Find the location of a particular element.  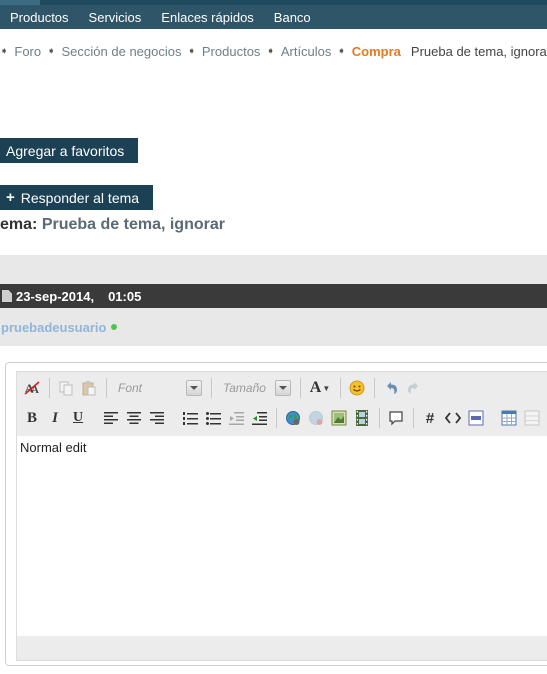

font-color-button: A ▼ is located at coordinates (320, 388).